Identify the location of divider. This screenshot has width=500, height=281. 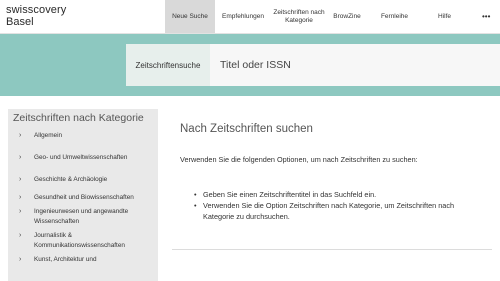
(332, 249).